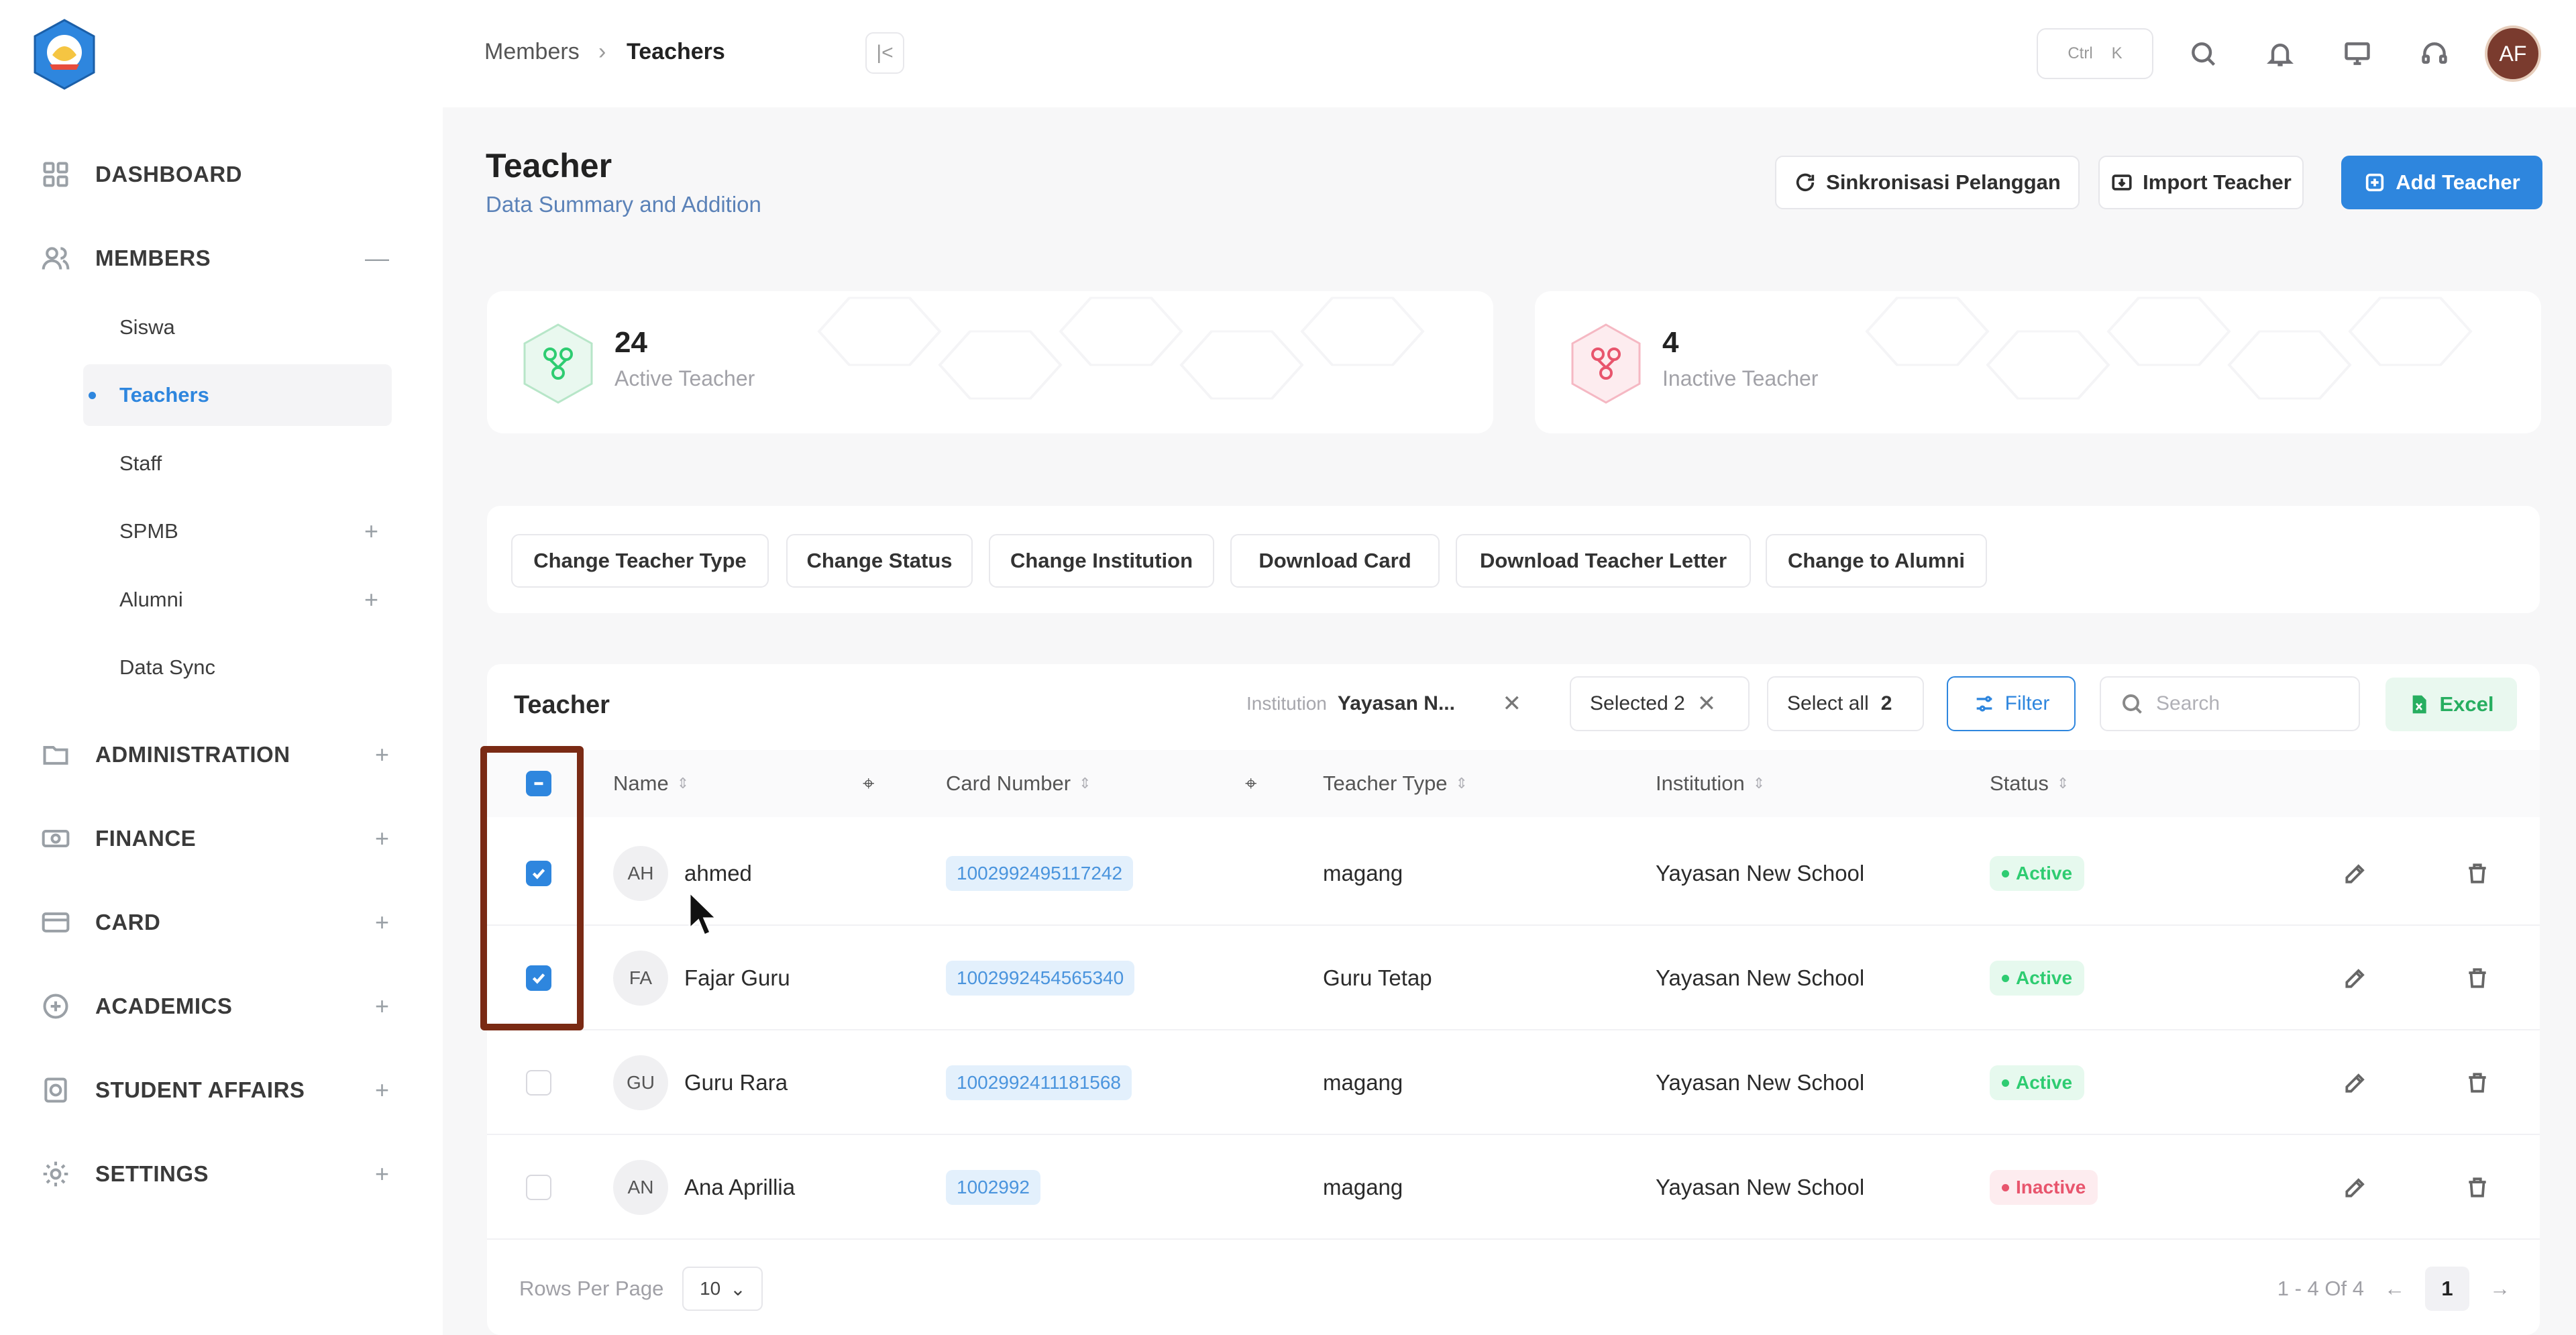 Image resolution: width=2576 pixels, height=1335 pixels. What do you see at coordinates (214, 174) in the screenshot?
I see `nav-dashboard: DASHBOARD` at bounding box center [214, 174].